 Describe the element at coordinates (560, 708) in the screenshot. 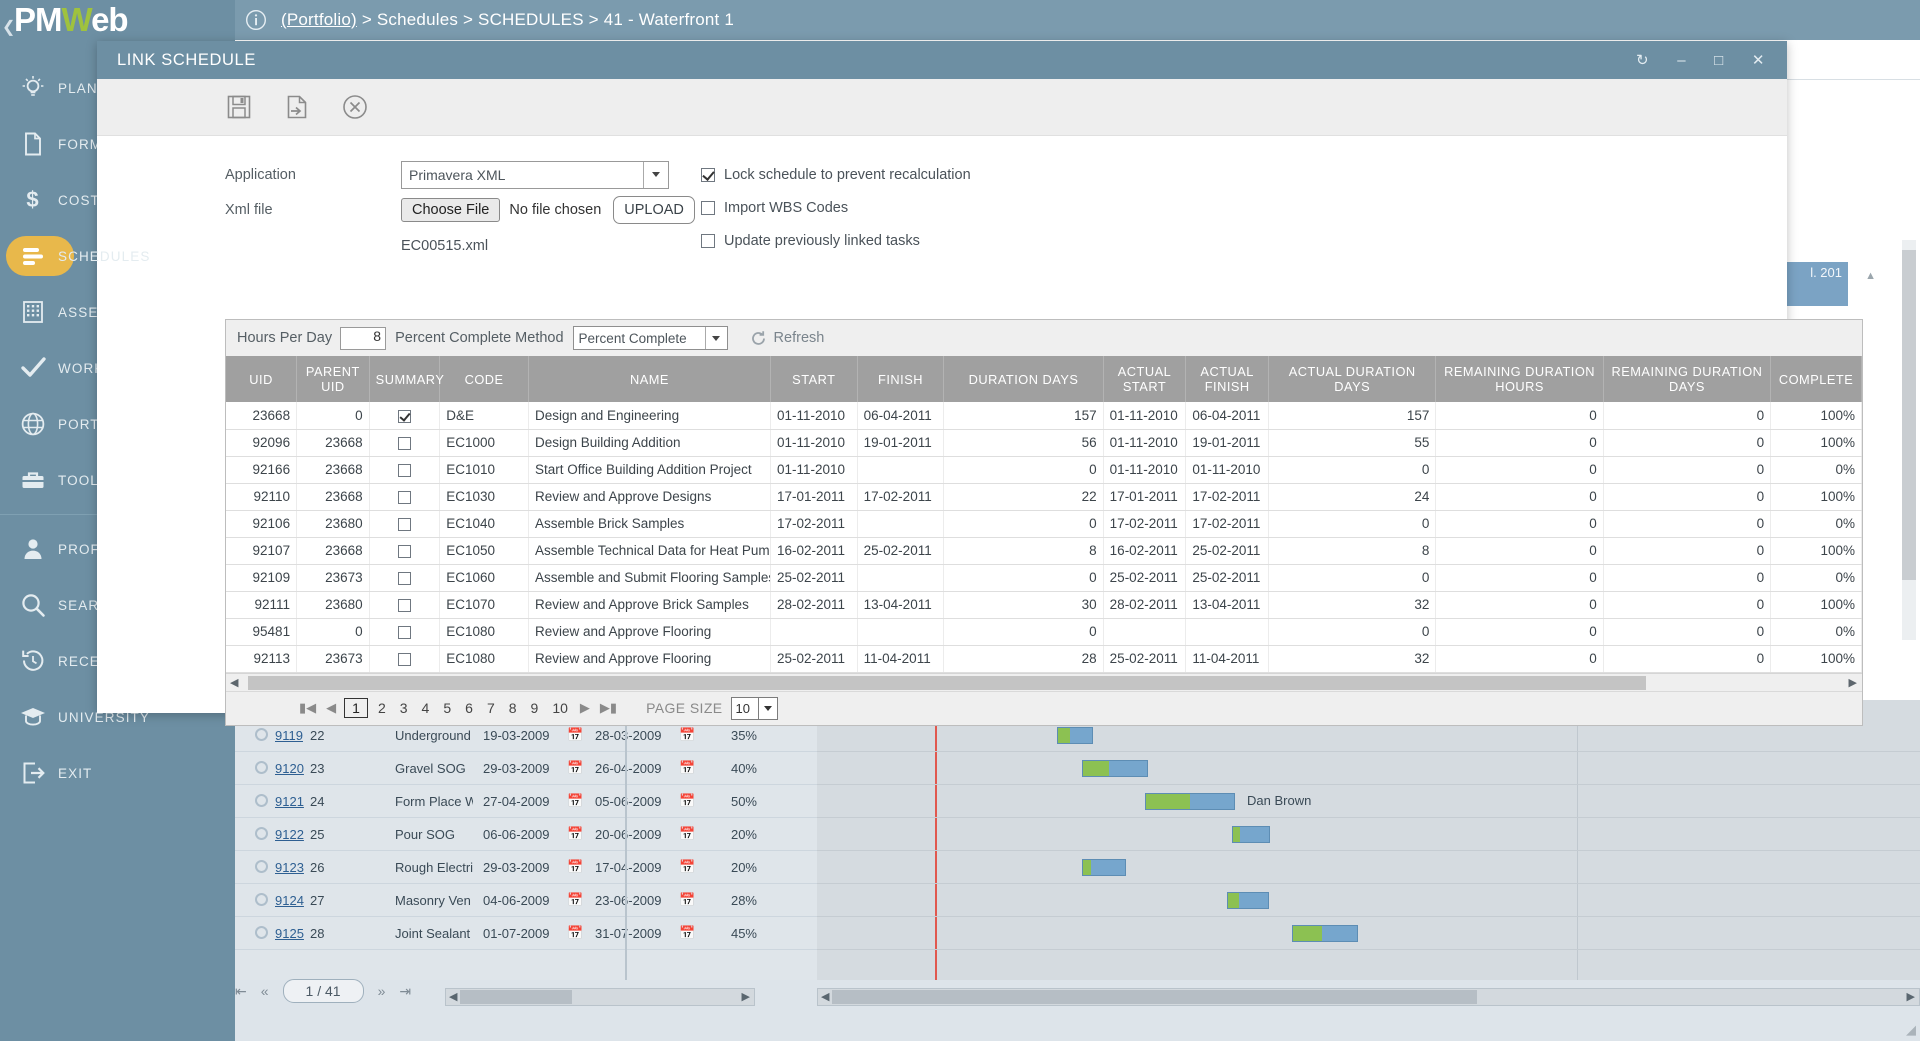

I see `page-10-button: 10` at that location.